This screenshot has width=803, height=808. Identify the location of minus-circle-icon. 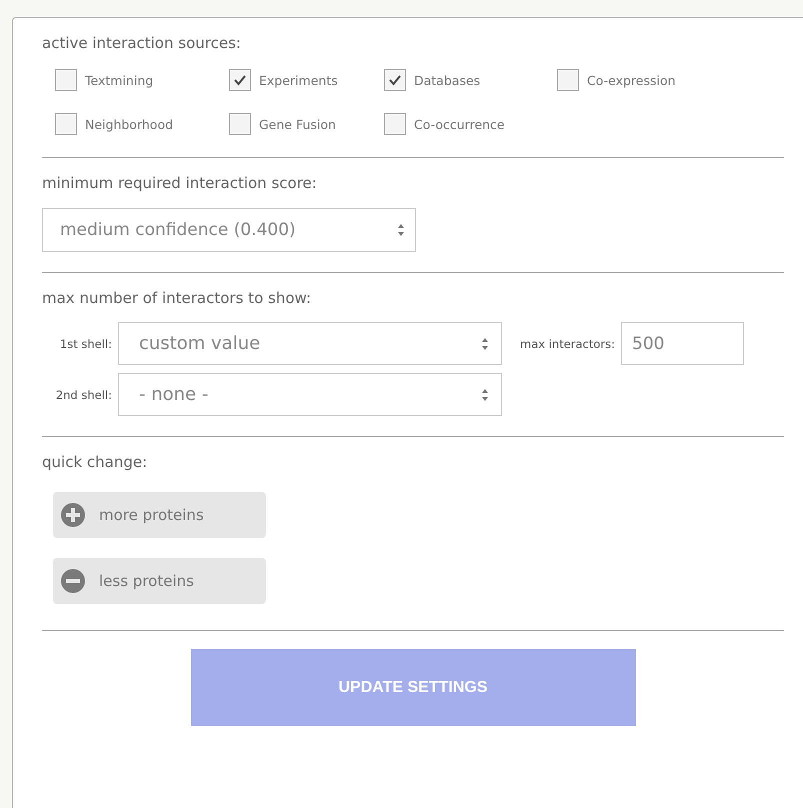
(73, 581).